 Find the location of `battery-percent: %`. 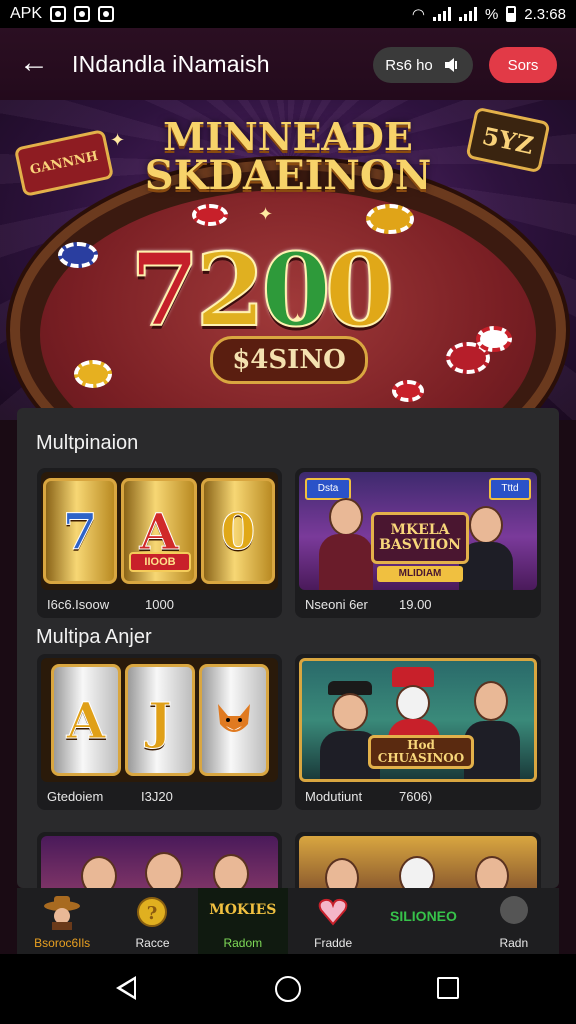

battery-percent: % is located at coordinates (491, 14).